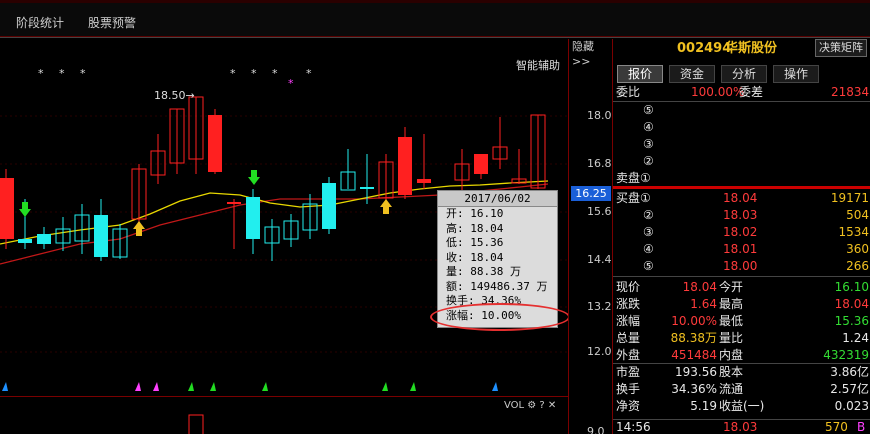  I want to click on buy-level-3: ③ 18.02 1534, so click(741, 232).